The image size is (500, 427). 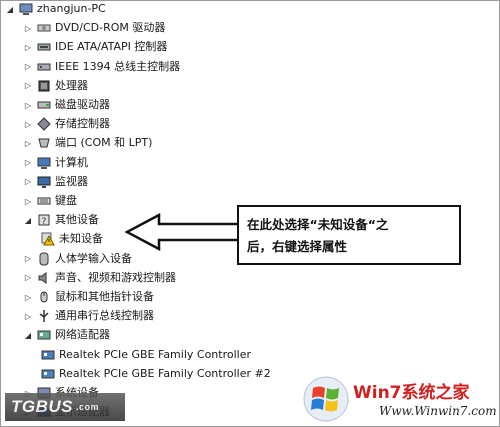 What do you see at coordinates (71, 181) in the screenshot?
I see `tree-node-label: 监视器` at bounding box center [71, 181].